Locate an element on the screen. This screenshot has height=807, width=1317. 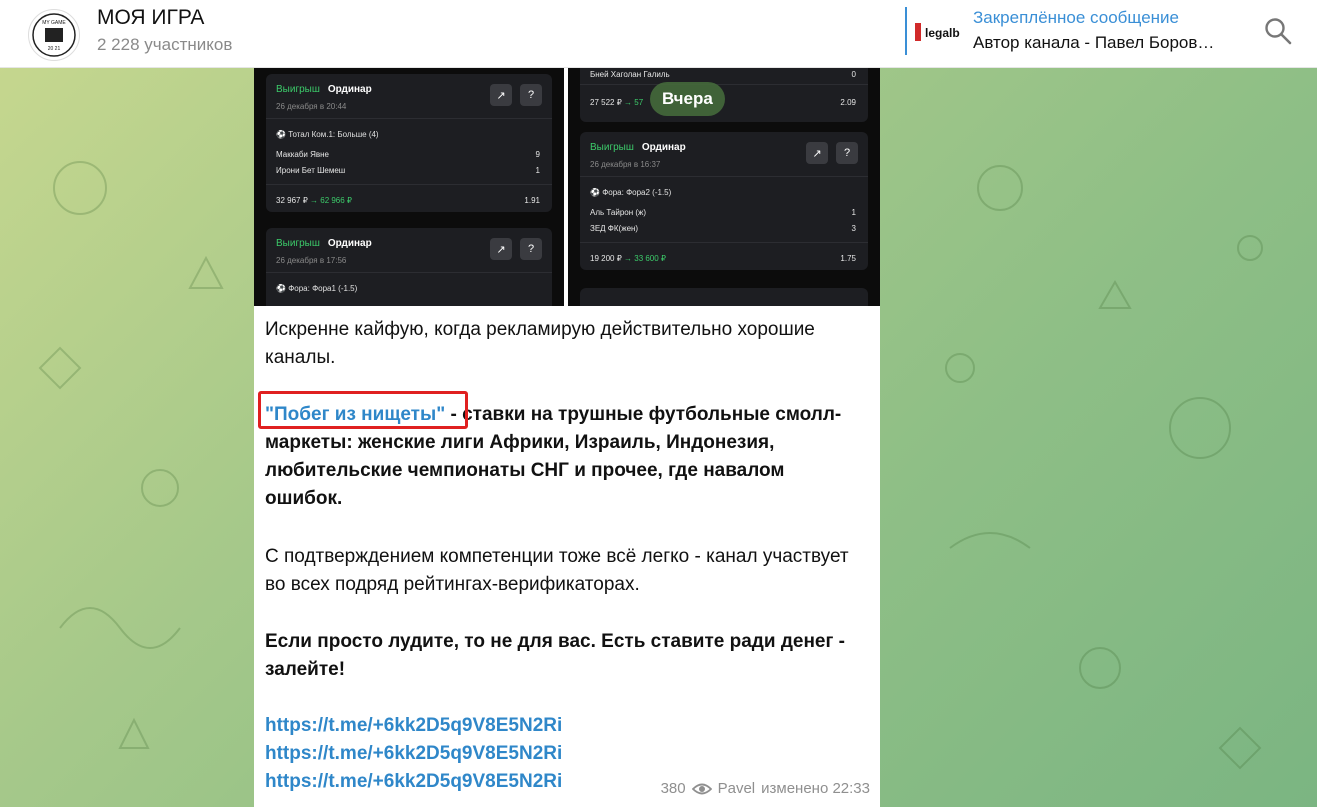
channel-logo-icon: MY GAME 20 21 is located at coordinates (54, 35).